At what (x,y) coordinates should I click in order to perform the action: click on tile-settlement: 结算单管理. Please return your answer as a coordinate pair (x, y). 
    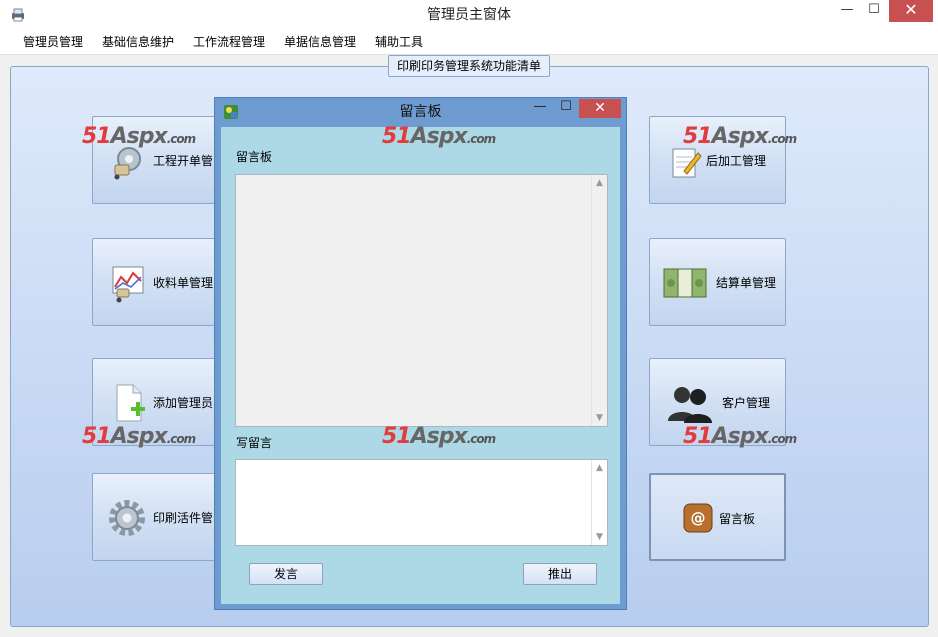
    Looking at the image, I should click on (717, 282).